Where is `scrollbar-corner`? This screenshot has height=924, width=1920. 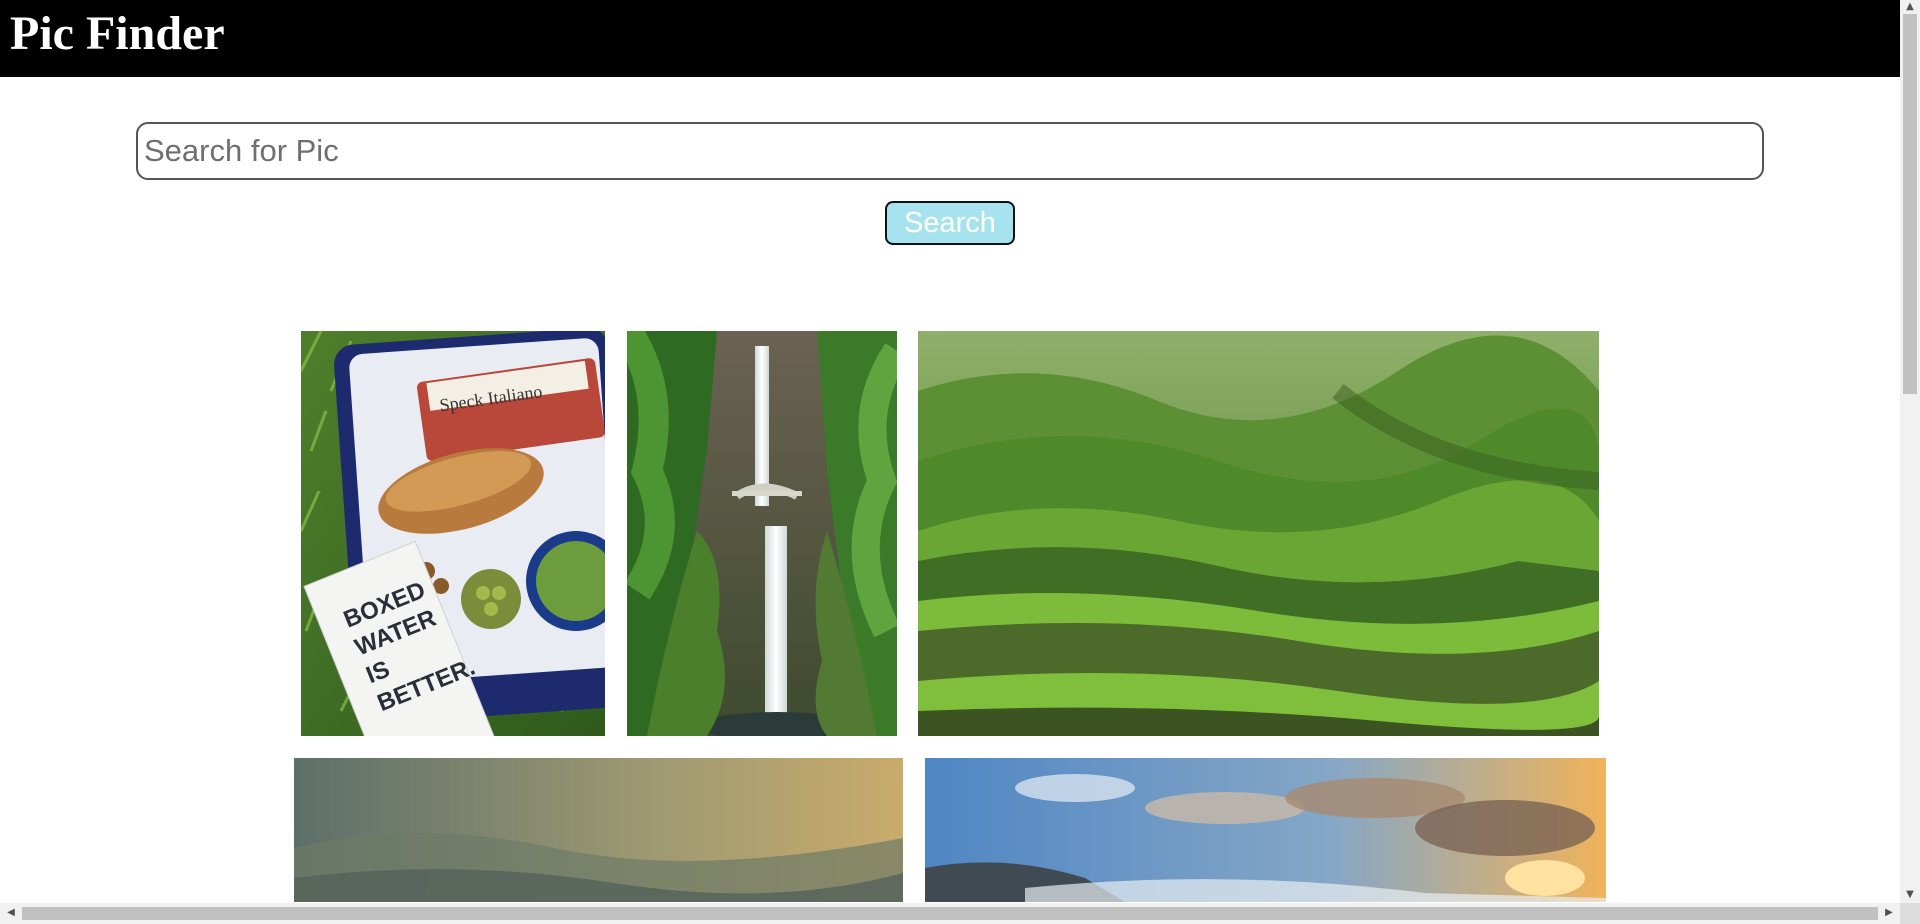 scrollbar-corner is located at coordinates (1910, 913).